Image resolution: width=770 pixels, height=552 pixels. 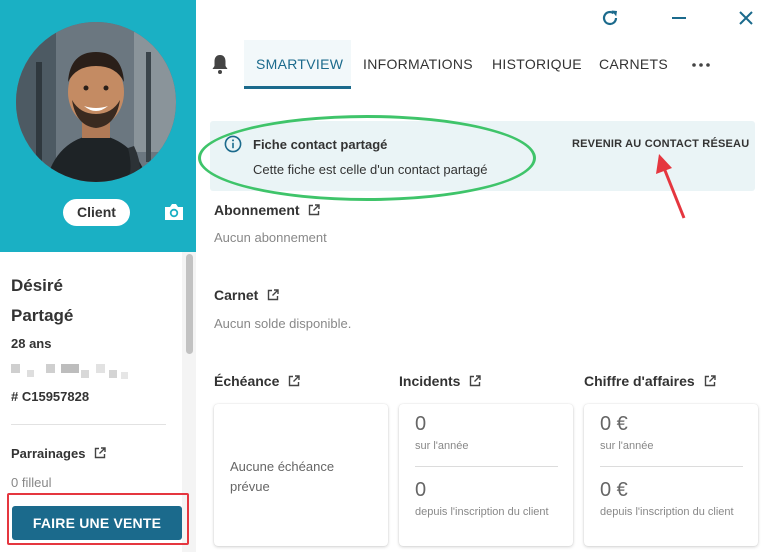 I want to click on tab-smartview: SMARTVIEW, so click(x=299, y=64).